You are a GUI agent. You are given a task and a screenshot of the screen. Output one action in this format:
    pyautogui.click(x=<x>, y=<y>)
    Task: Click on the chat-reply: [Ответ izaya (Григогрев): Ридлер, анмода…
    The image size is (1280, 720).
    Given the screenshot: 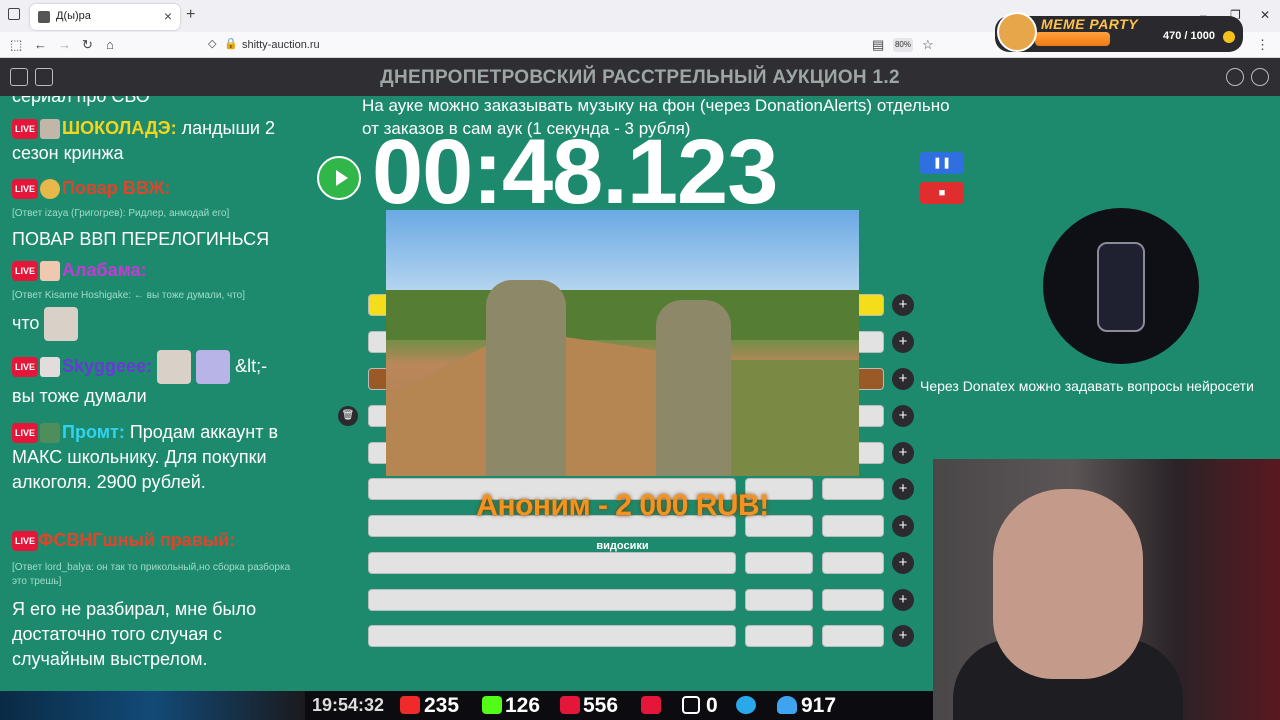 What is the action you would take?
    pyautogui.click(x=121, y=213)
    